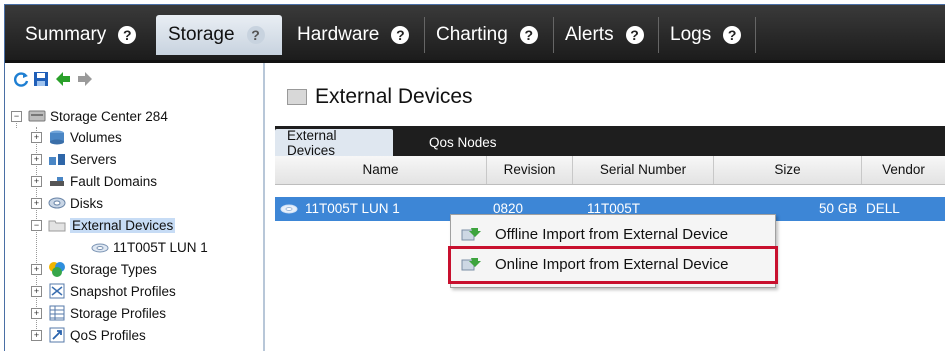 Image resolution: width=945 pixels, height=351 pixels. What do you see at coordinates (57, 291) in the screenshot?
I see `snapshot-profiles-icon` at bounding box center [57, 291].